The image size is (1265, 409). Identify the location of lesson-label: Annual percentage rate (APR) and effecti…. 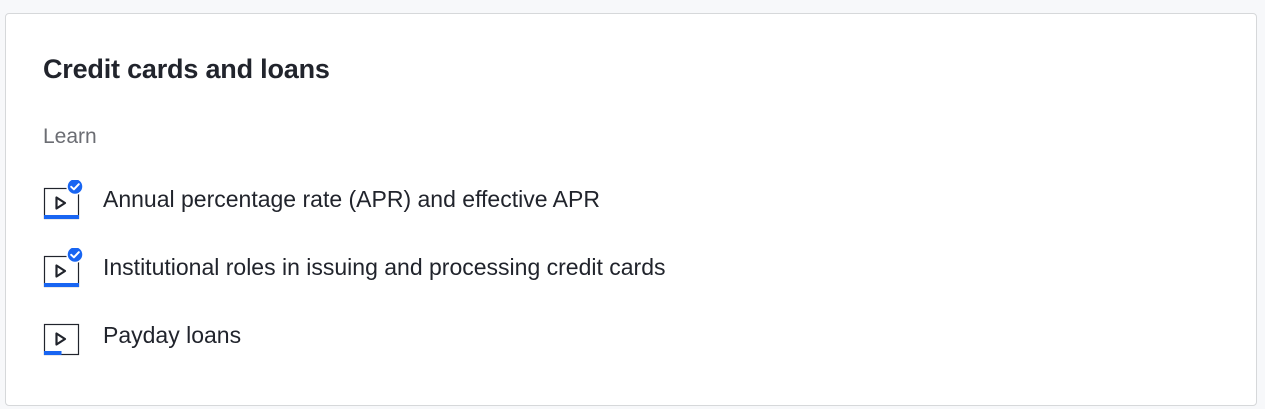
(351, 199).